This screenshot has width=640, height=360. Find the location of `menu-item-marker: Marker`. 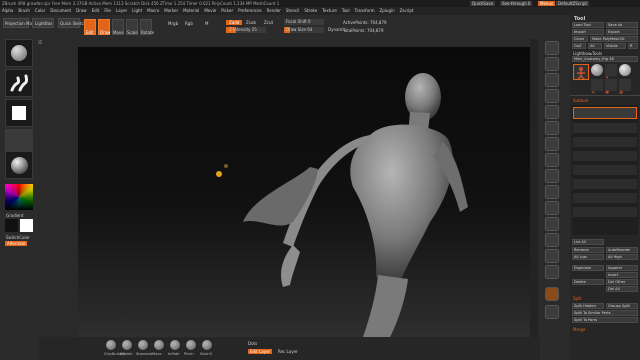

menu-item-marker: Marker is located at coordinates (171, 10).